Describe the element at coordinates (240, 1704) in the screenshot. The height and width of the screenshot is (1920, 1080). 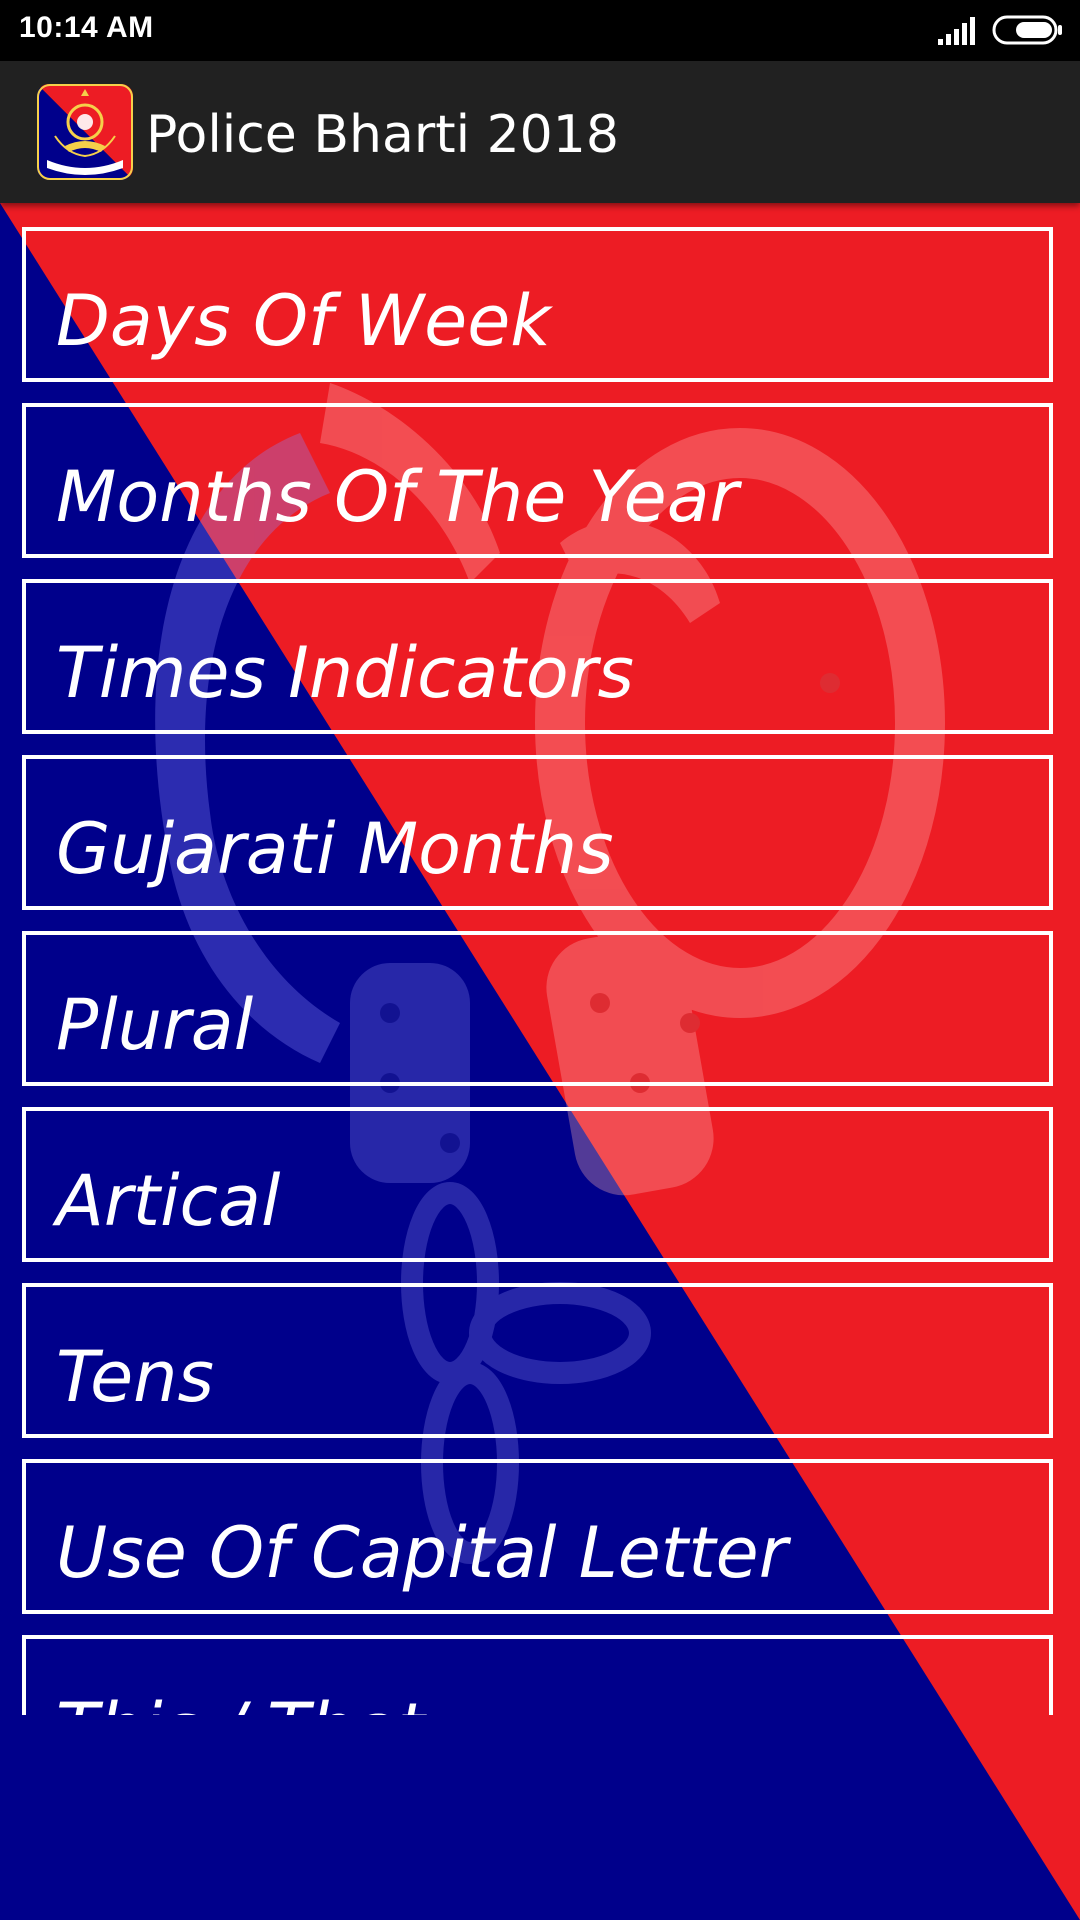
I see `list-item-label: This / That` at that location.